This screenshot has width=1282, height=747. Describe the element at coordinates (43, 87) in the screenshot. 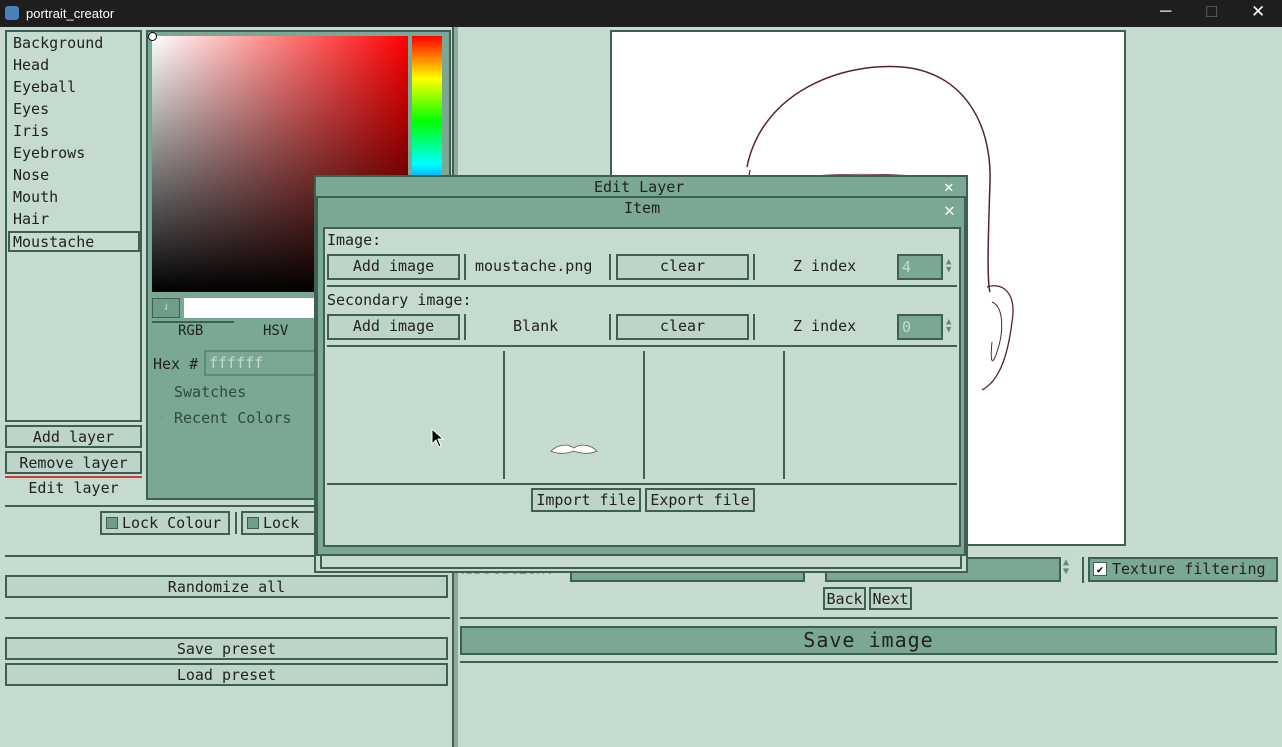

I see `list-item: Eyeball` at that location.